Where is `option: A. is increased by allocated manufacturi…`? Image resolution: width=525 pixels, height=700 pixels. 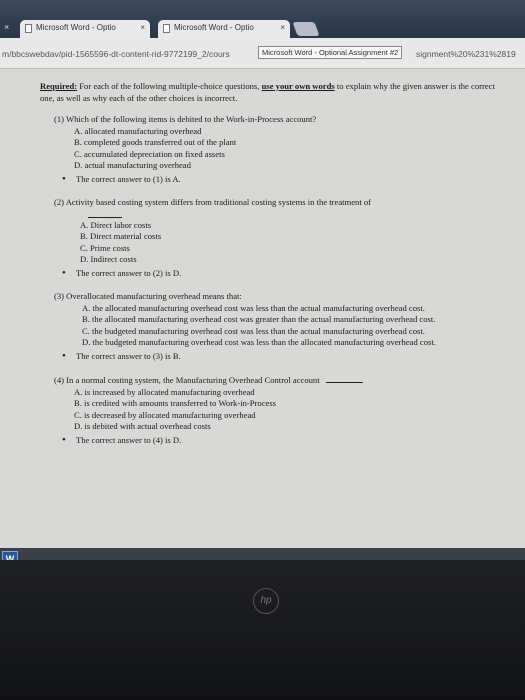 option: A. is increased by allocated manufacturi… is located at coordinates (164, 391).